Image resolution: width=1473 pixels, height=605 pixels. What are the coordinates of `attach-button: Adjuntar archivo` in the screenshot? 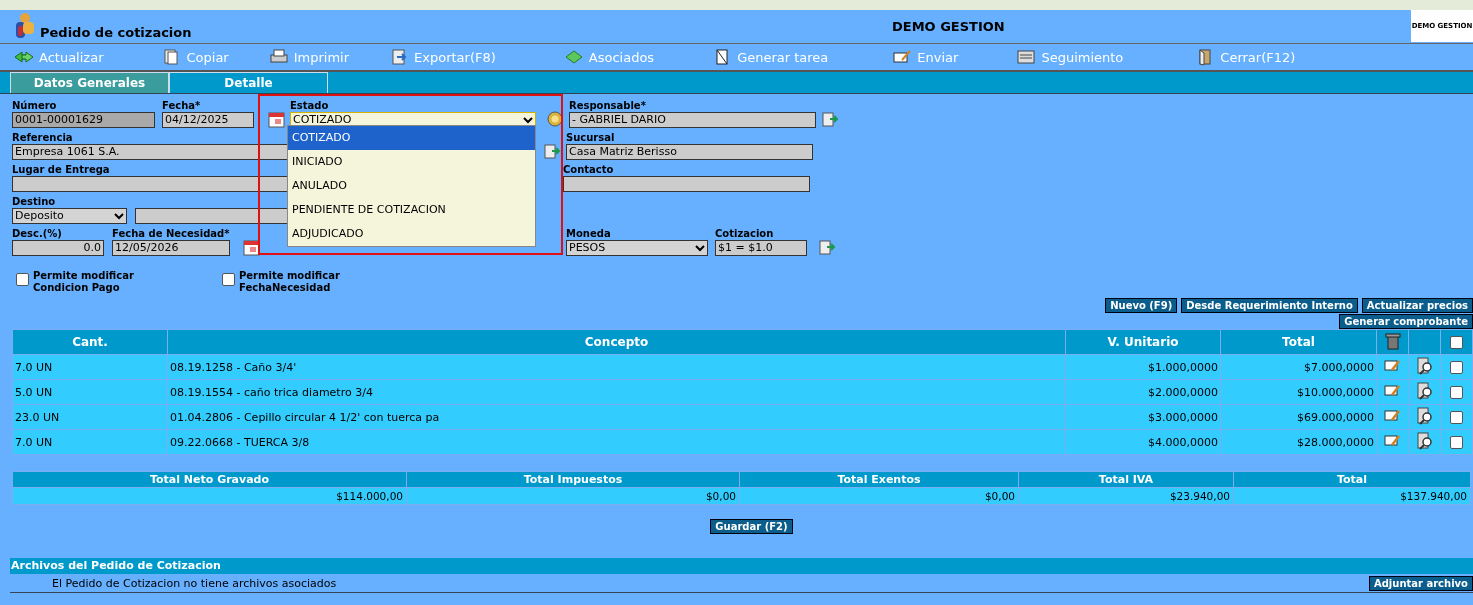 It's located at (1420, 583).